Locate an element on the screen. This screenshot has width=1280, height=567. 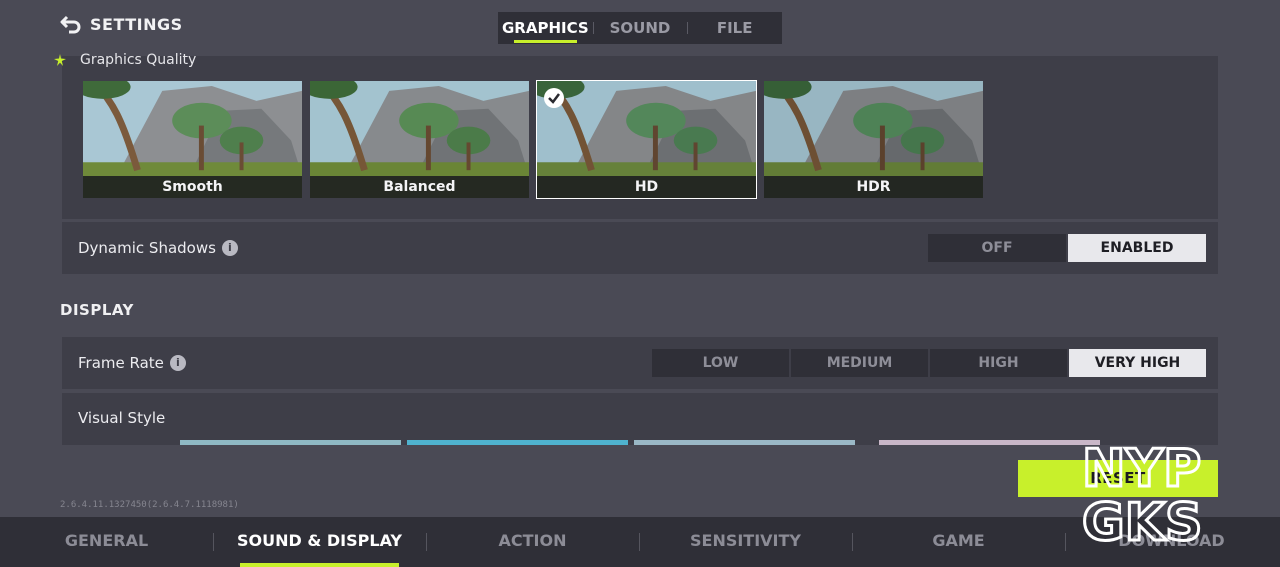
nav-sound-display: SOUND & DISPLAY is located at coordinates (319, 542).